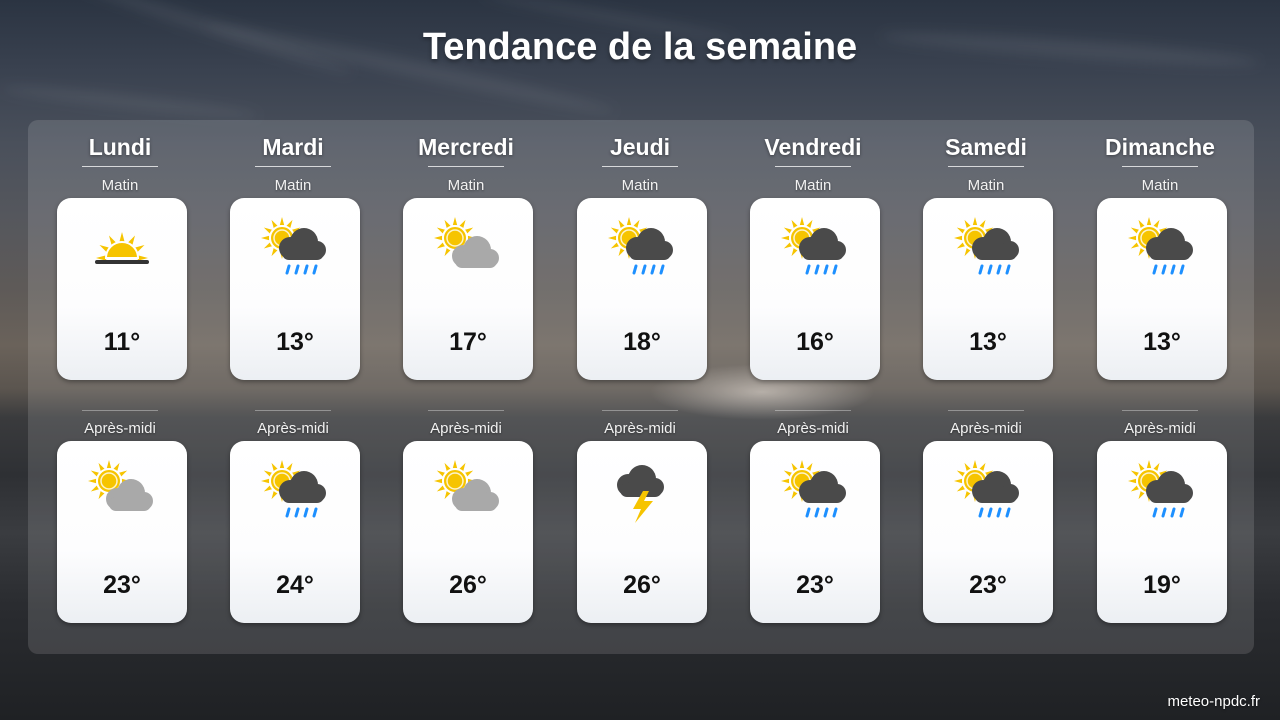 Image resolution: width=1280 pixels, height=720 pixels. What do you see at coordinates (986, 147) in the screenshot?
I see `day-name: Samedi` at bounding box center [986, 147].